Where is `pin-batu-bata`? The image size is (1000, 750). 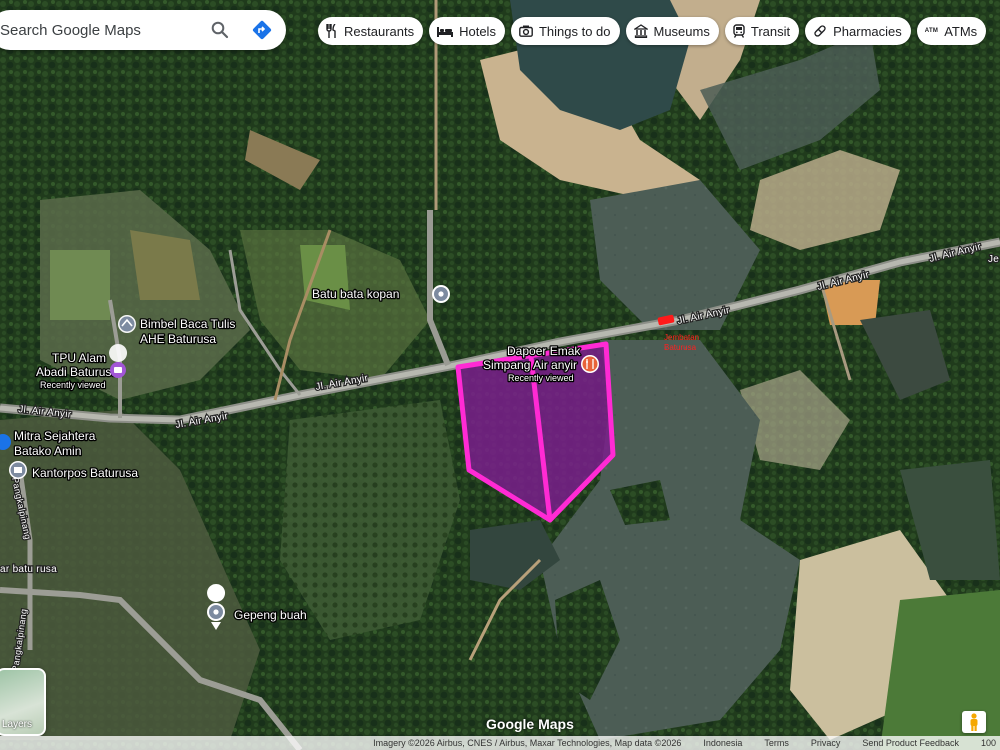
pin-batu-bata is located at coordinates (441, 294).